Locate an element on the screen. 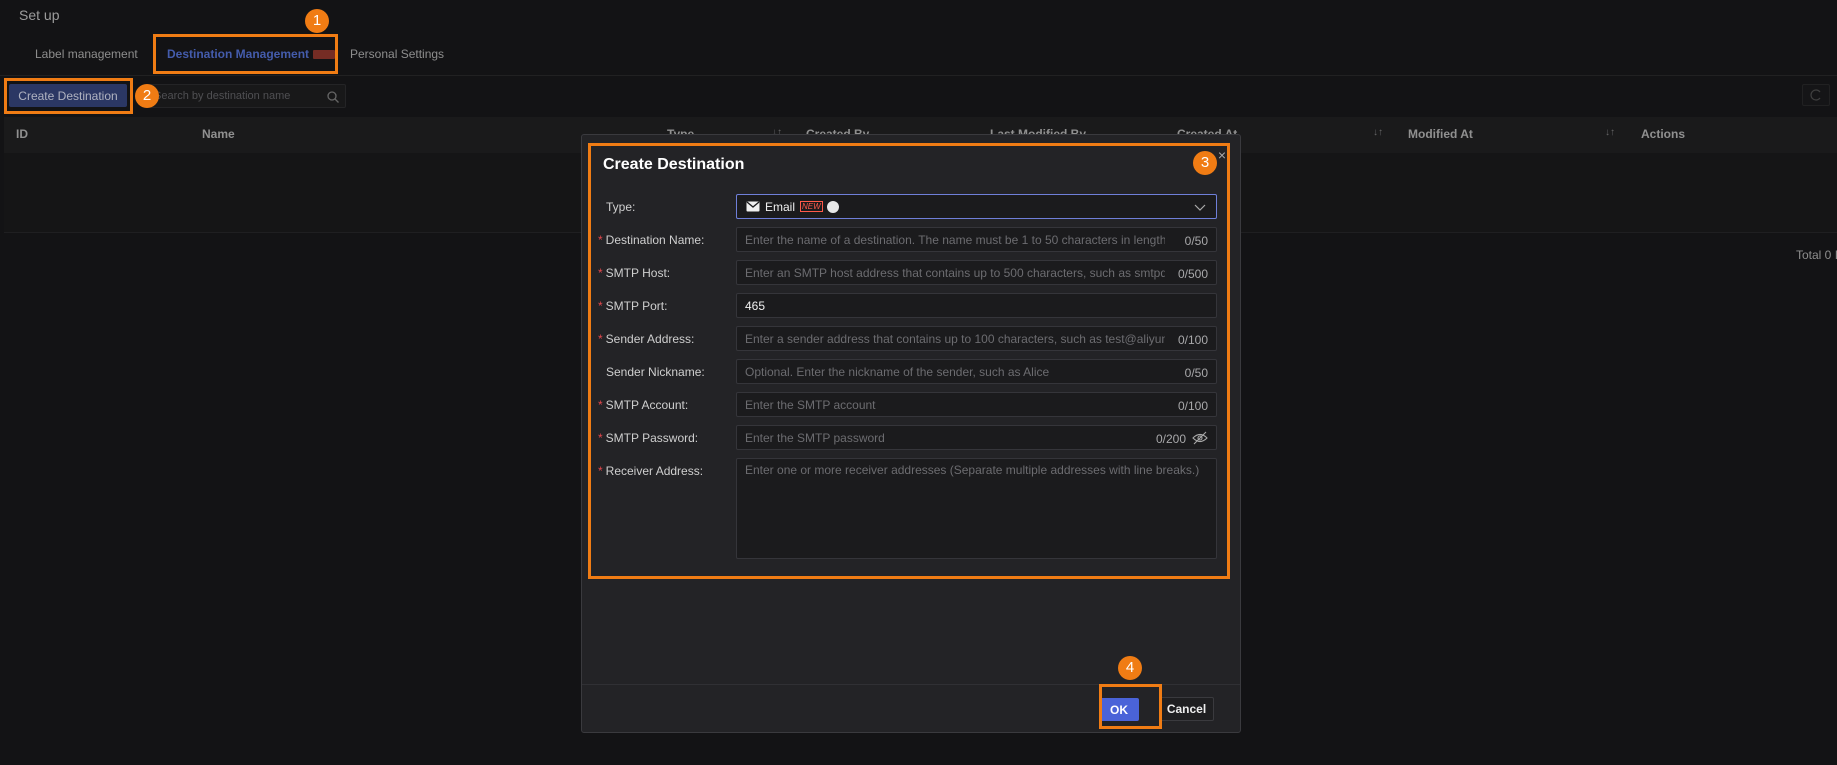 This screenshot has height=765, width=1837. sender-address-label: * Sender Address: is located at coordinates (646, 339).